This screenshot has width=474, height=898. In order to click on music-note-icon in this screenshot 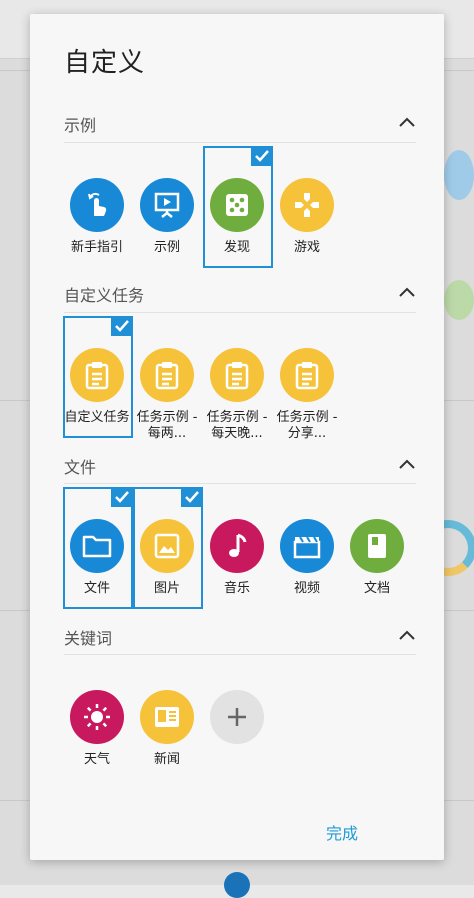, I will do `click(237, 546)`.